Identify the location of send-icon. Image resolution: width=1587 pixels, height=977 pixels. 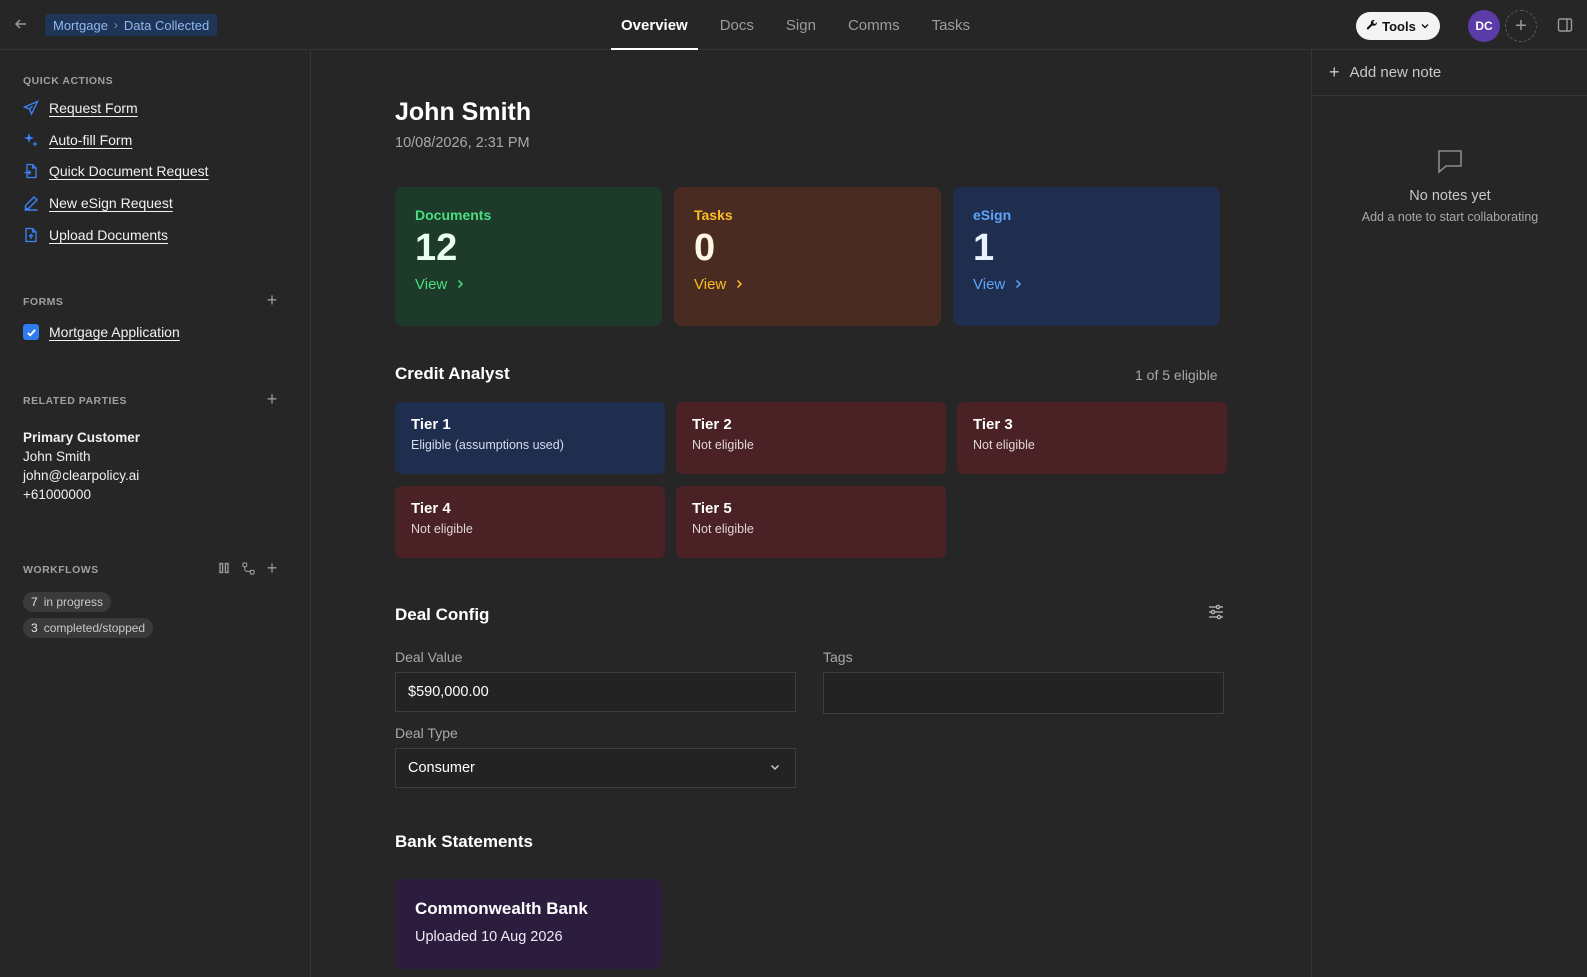
(31, 108).